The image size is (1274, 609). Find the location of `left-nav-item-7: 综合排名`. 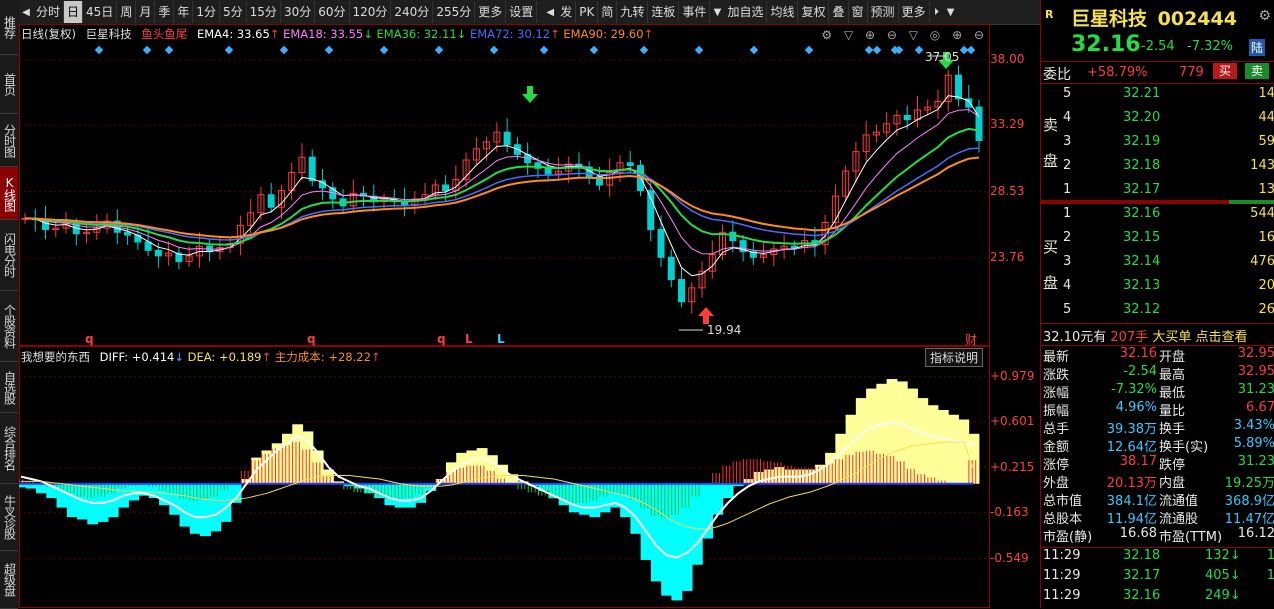

left-nav-item-7: 综合排名 is located at coordinates (9, 448).